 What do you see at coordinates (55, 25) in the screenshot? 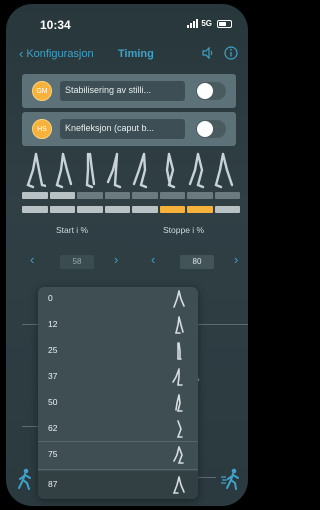
I see `status-time: 10:34` at bounding box center [55, 25].